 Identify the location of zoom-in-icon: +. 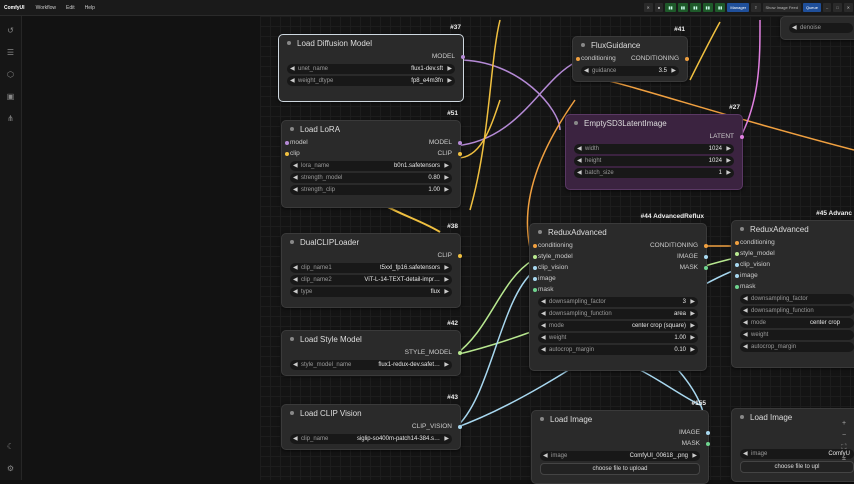
(844, 424).